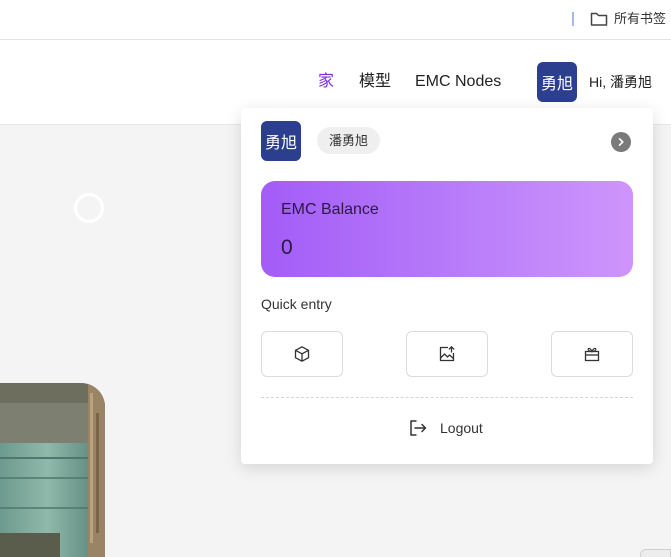 Image resolution: width=671 pixels, height=557 pixels. Describe the element at coordinates (573, 19) in the screenshot. I see `bookmarks-separator` at that location.